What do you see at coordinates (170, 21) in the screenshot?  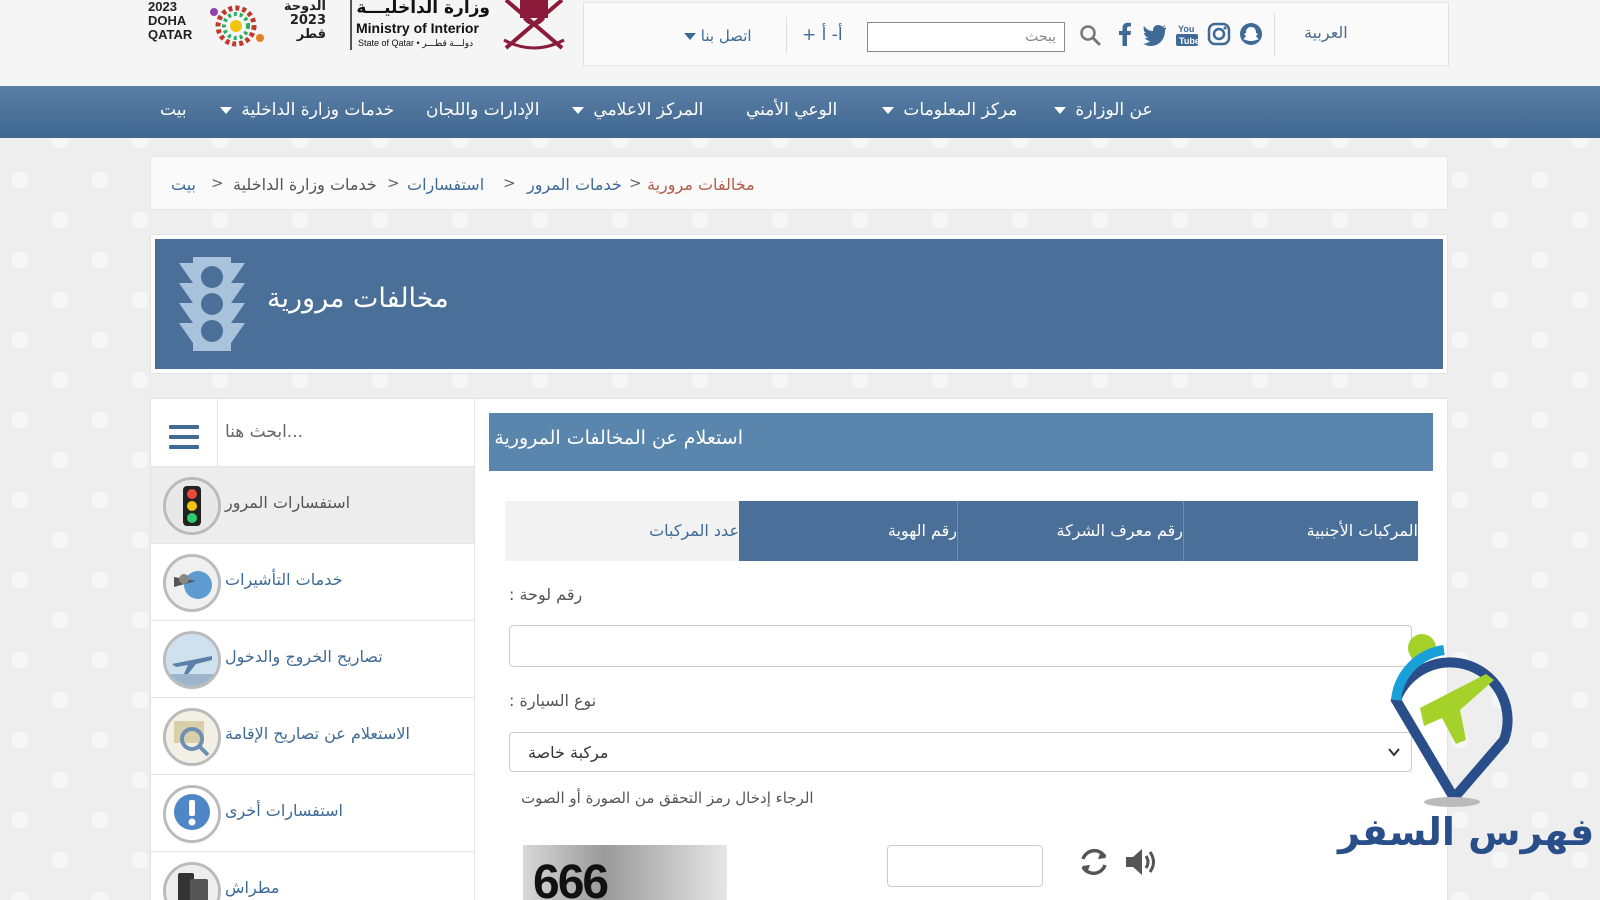 I see `logo-2023-en: 2023 DOHA QATAR` at bounding box center [170, 21].